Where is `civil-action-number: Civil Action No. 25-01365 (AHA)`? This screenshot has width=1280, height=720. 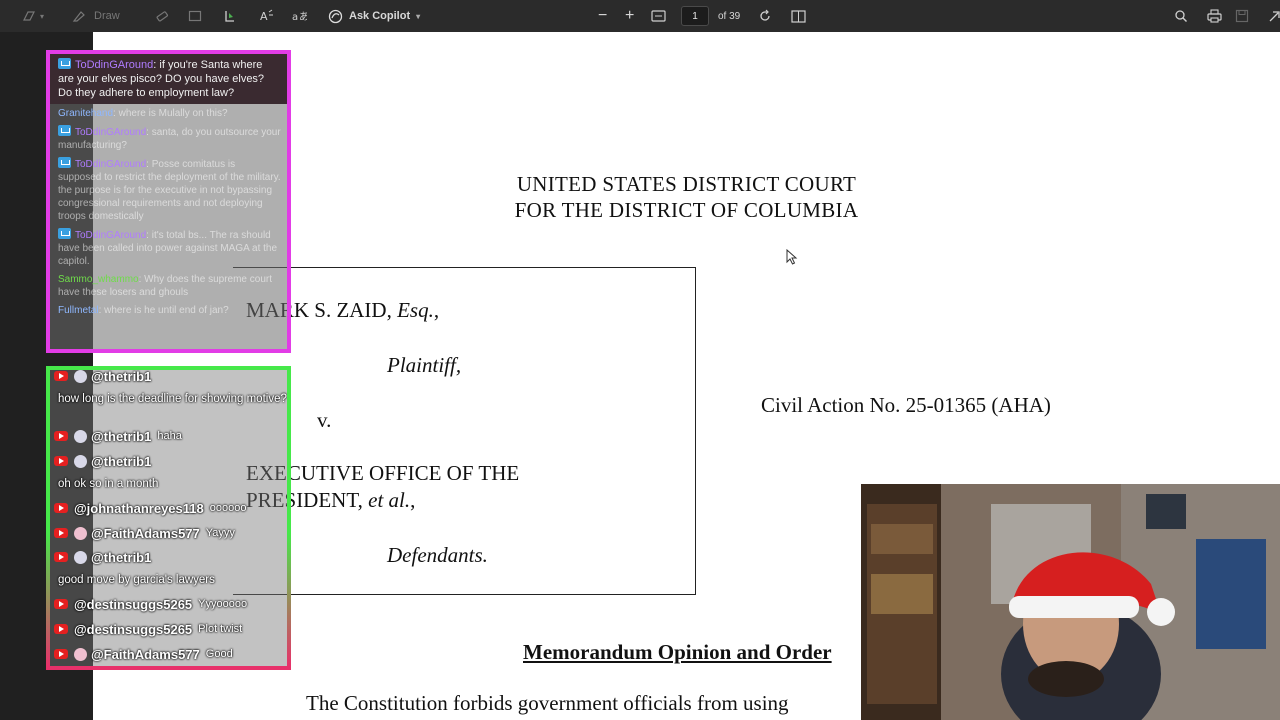 civil-action-number: Civil Action No. 25-01365 (AHA) is located at coordinates (906, 405).